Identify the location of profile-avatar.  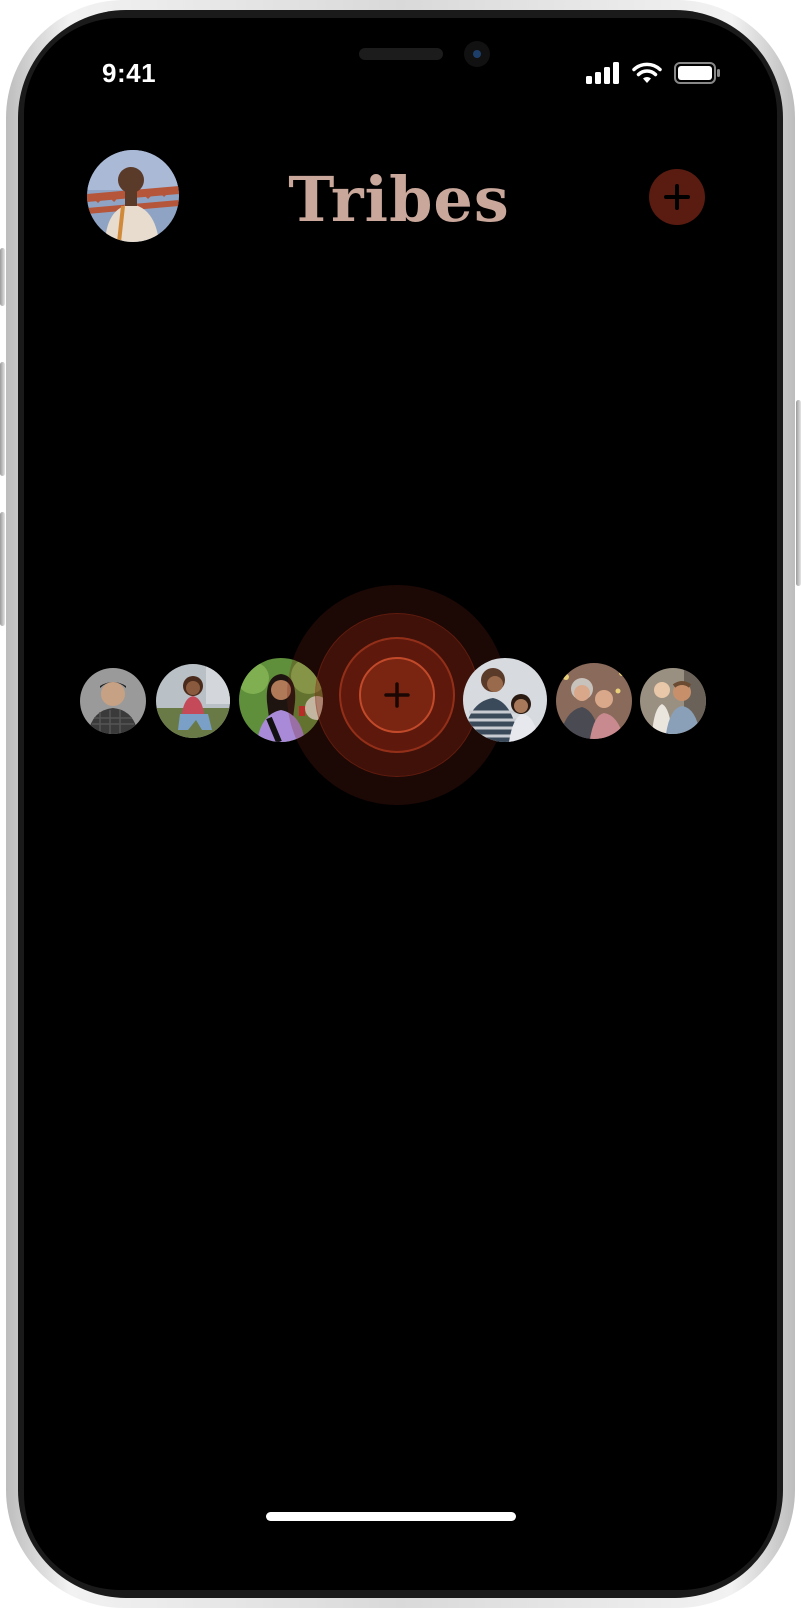
(133, 196).